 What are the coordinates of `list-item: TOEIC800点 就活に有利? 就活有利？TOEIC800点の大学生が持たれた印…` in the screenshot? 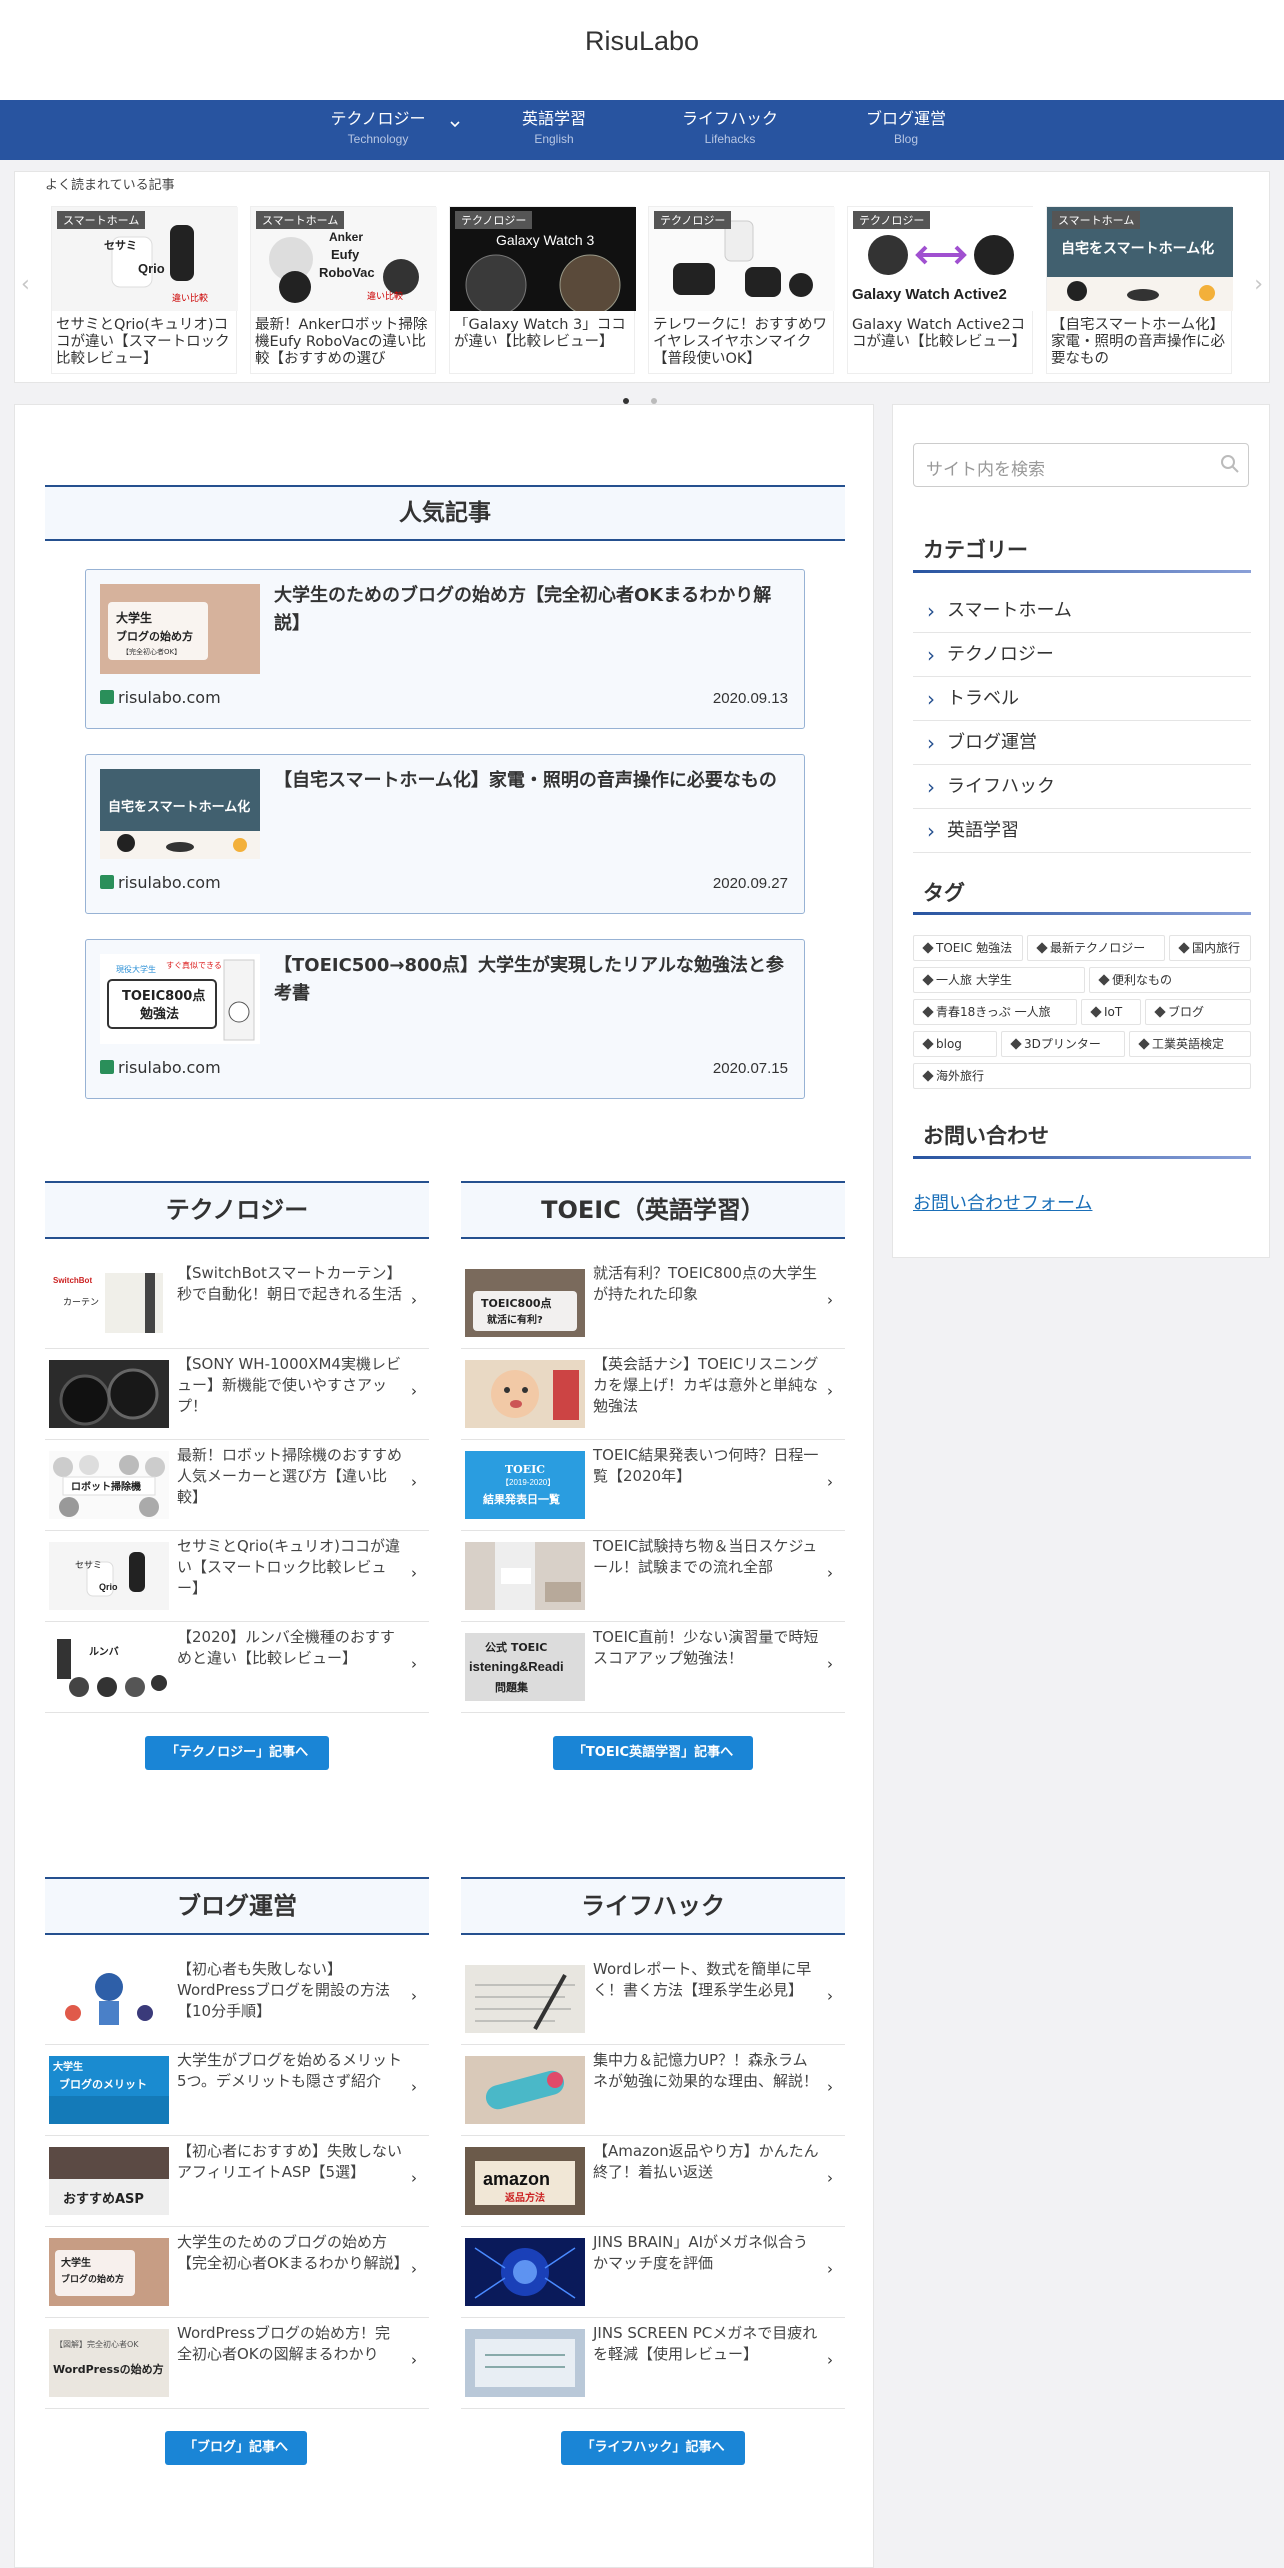 It's located at (653, 1304).